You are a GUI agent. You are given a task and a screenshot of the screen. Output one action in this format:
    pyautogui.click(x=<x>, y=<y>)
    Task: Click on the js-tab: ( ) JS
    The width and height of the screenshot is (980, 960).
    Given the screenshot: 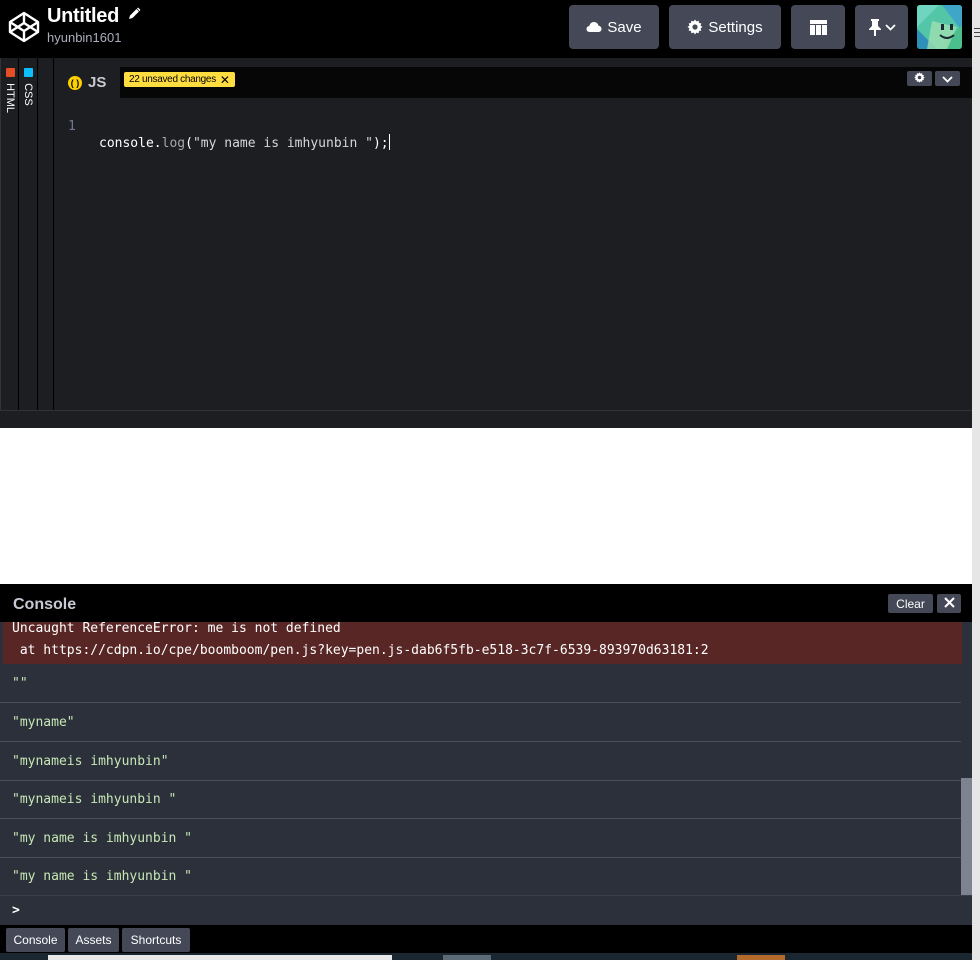 What is the action you would take?
    pyautogui.click(x=87, y=82)
    